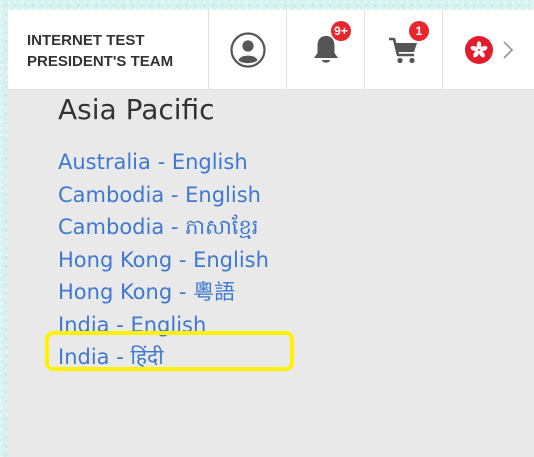 Image resolution: width=534 pixels, height=457 pixels. Describe the element at coordinates (100, 61) in the screenshot. I see `brand-line-2: PRESIDENT'S TEAM` at that location.